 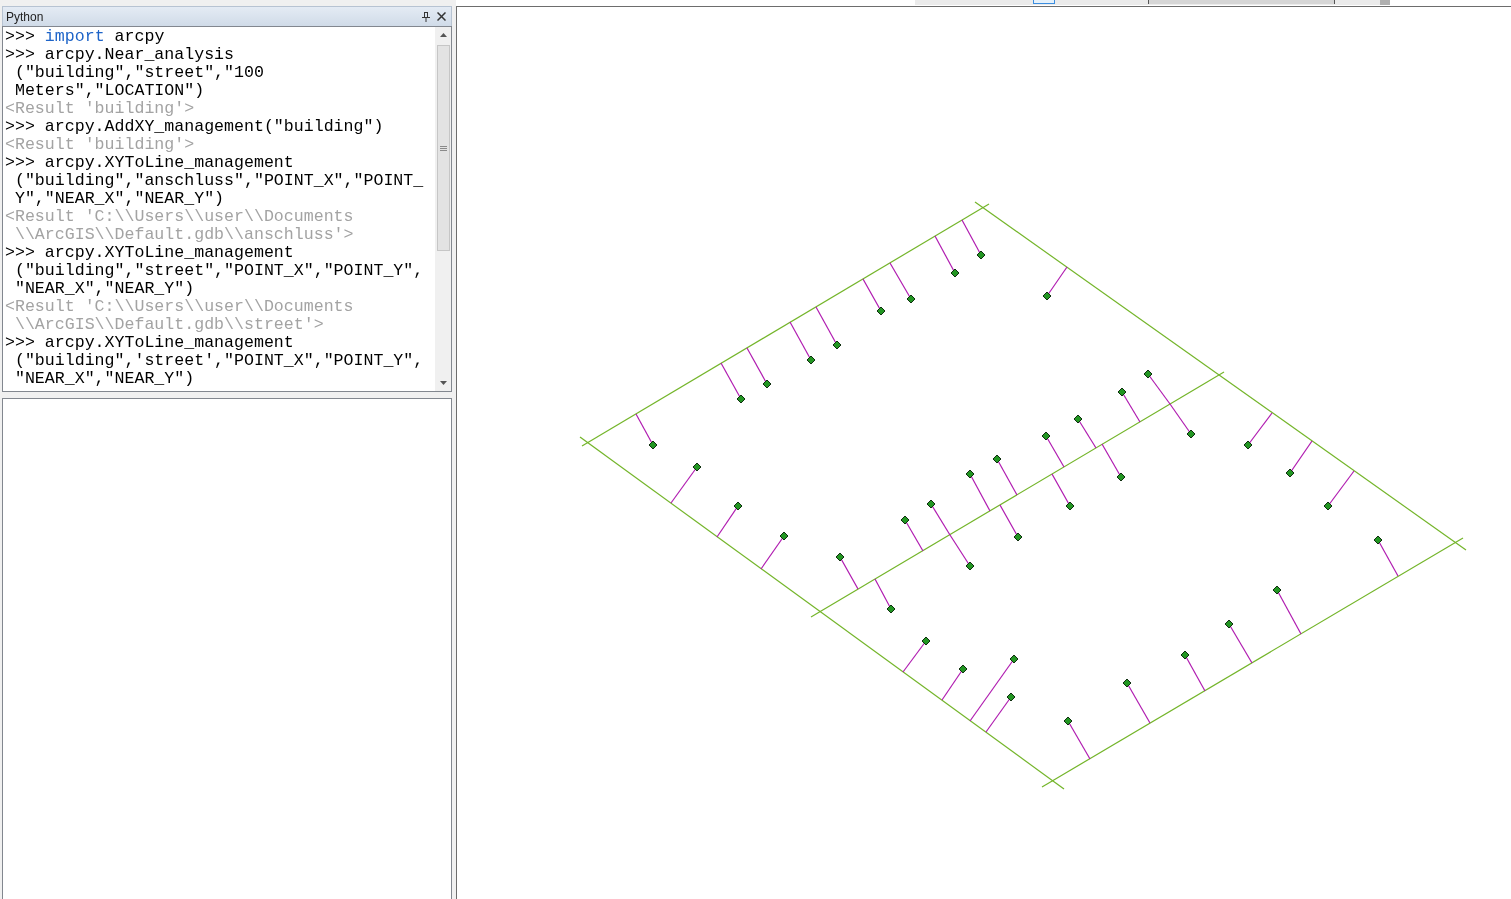 I want to click on scrollbar, so click(x=443, y=209).